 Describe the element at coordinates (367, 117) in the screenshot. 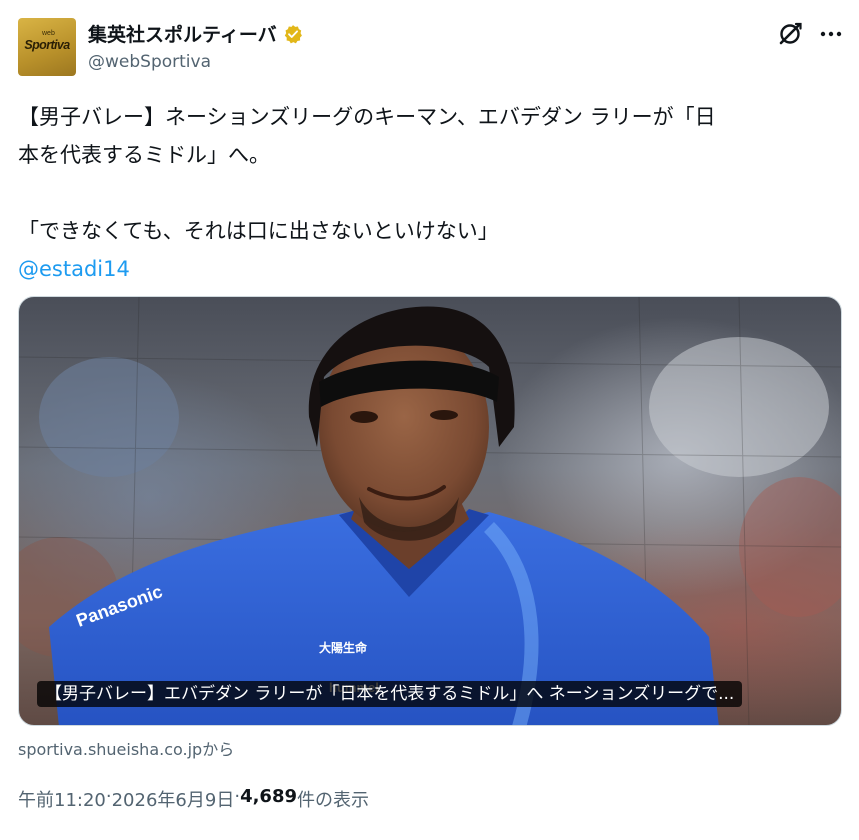

I see `tweet-line-1: 【男子バレー】ネーションズリーグのキーマン、エバデダン ラリーが「日` at that location.